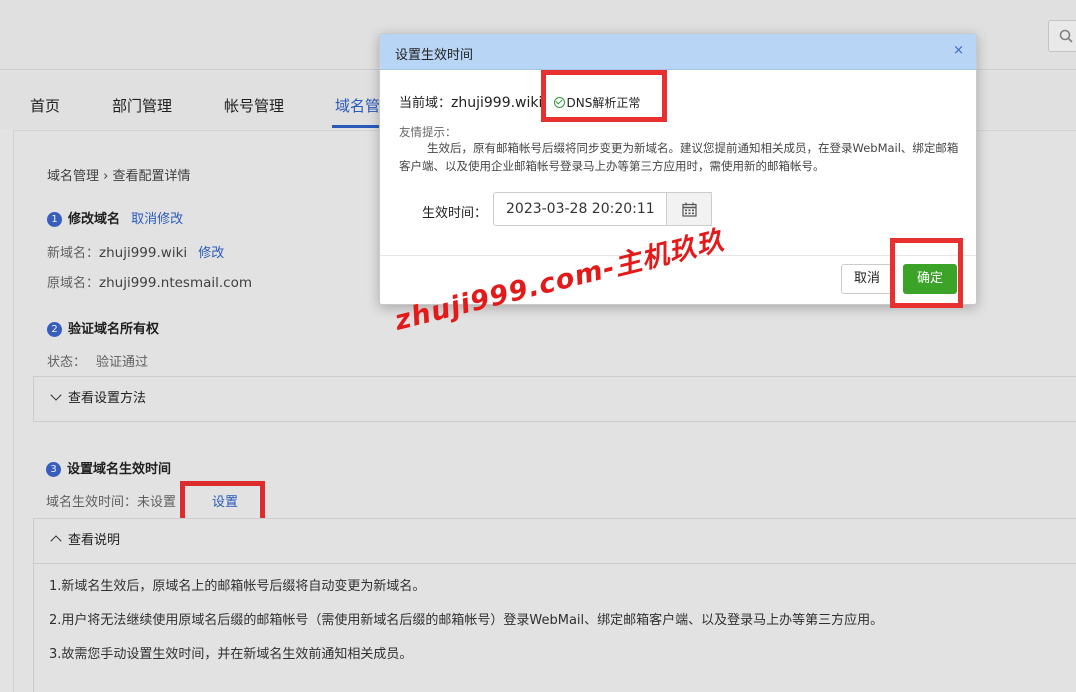 The height and width of the screenshot is (692, 1076). What do you see at coordinates (497, 103) in the screenshot?
I see `current-domain-value: zhuji999.wiki` at bounding box center [497, 103].